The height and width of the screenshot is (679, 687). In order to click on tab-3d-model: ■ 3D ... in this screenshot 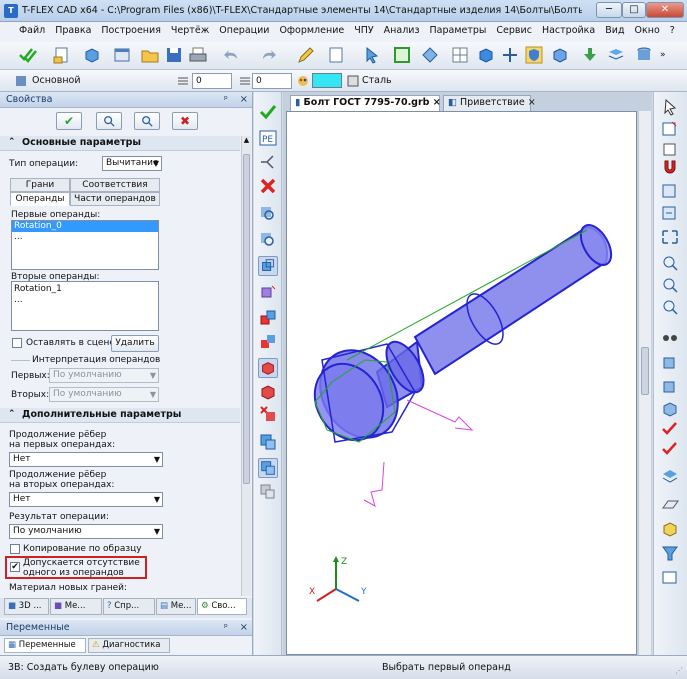, I will do `click(26, 606)`.